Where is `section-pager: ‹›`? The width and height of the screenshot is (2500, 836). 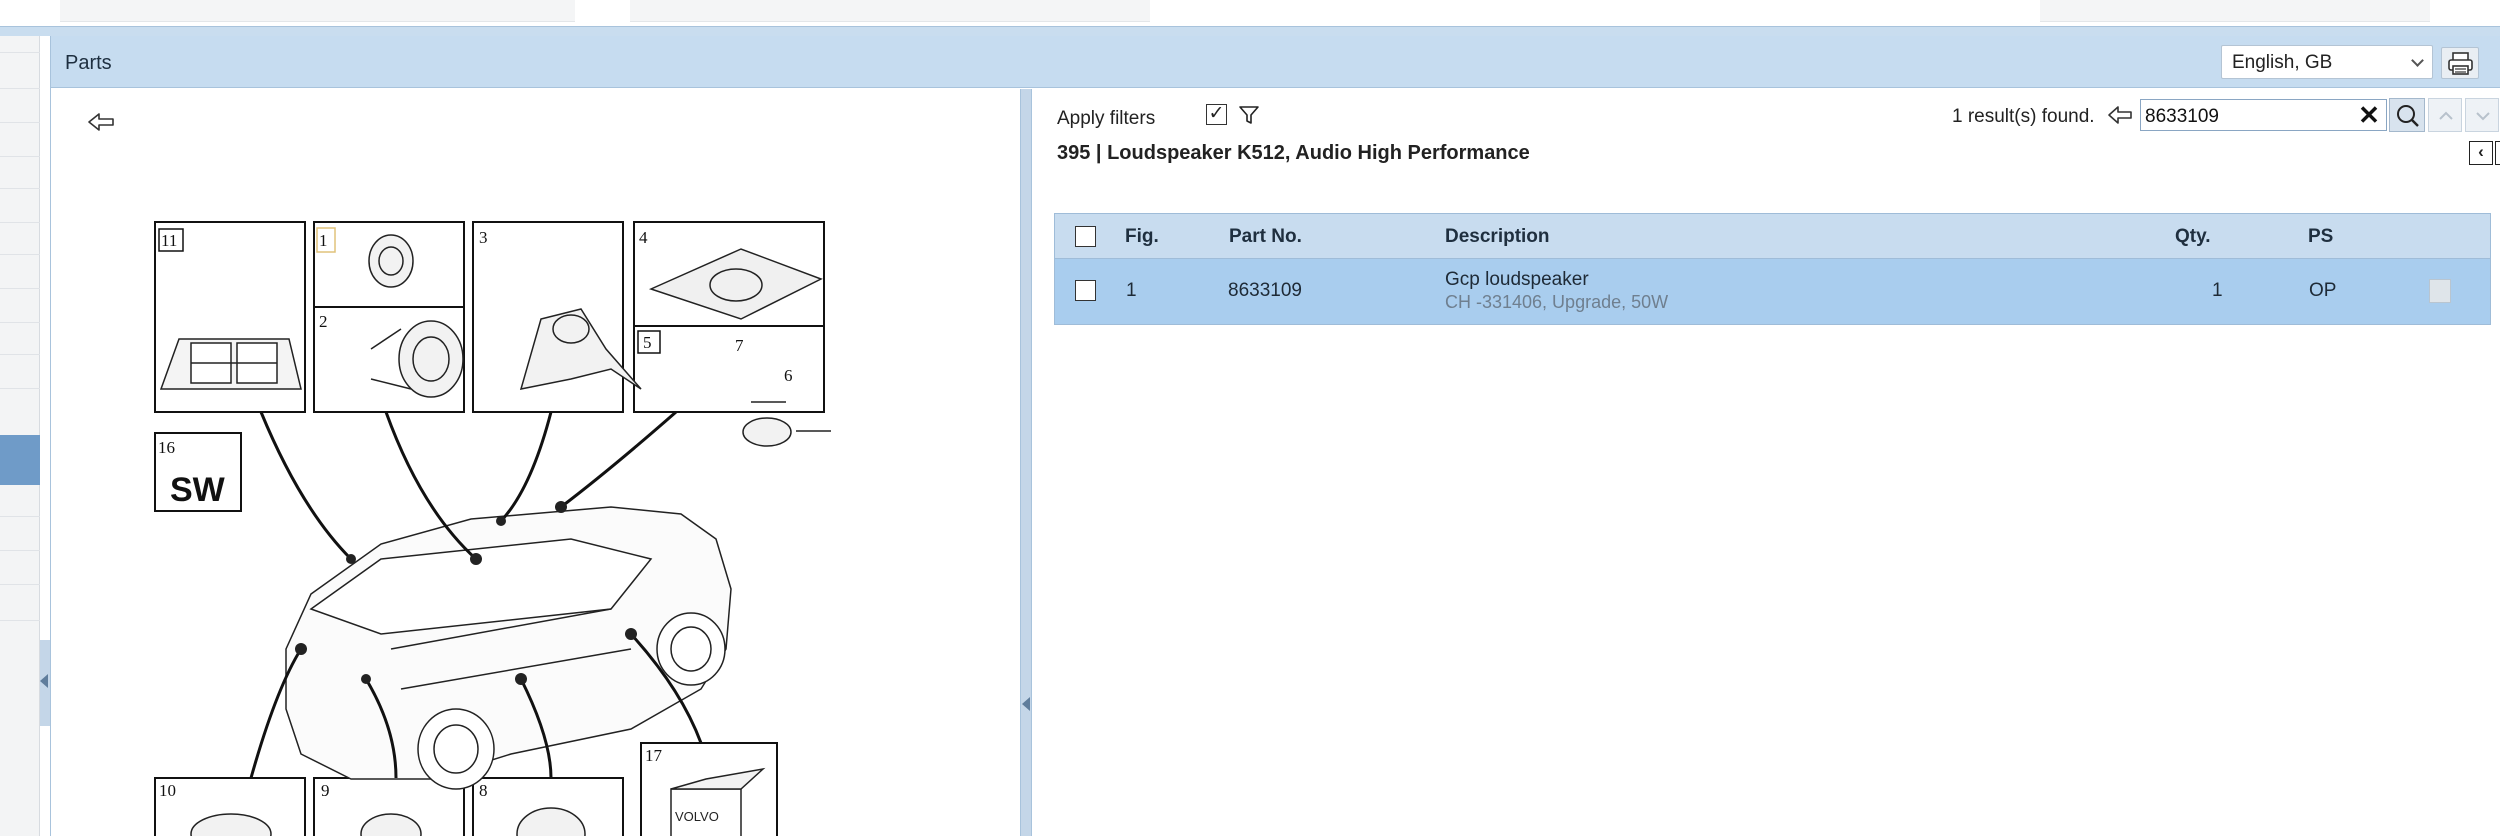
section-pager: ‹› is located at coordinates (2484, 154).